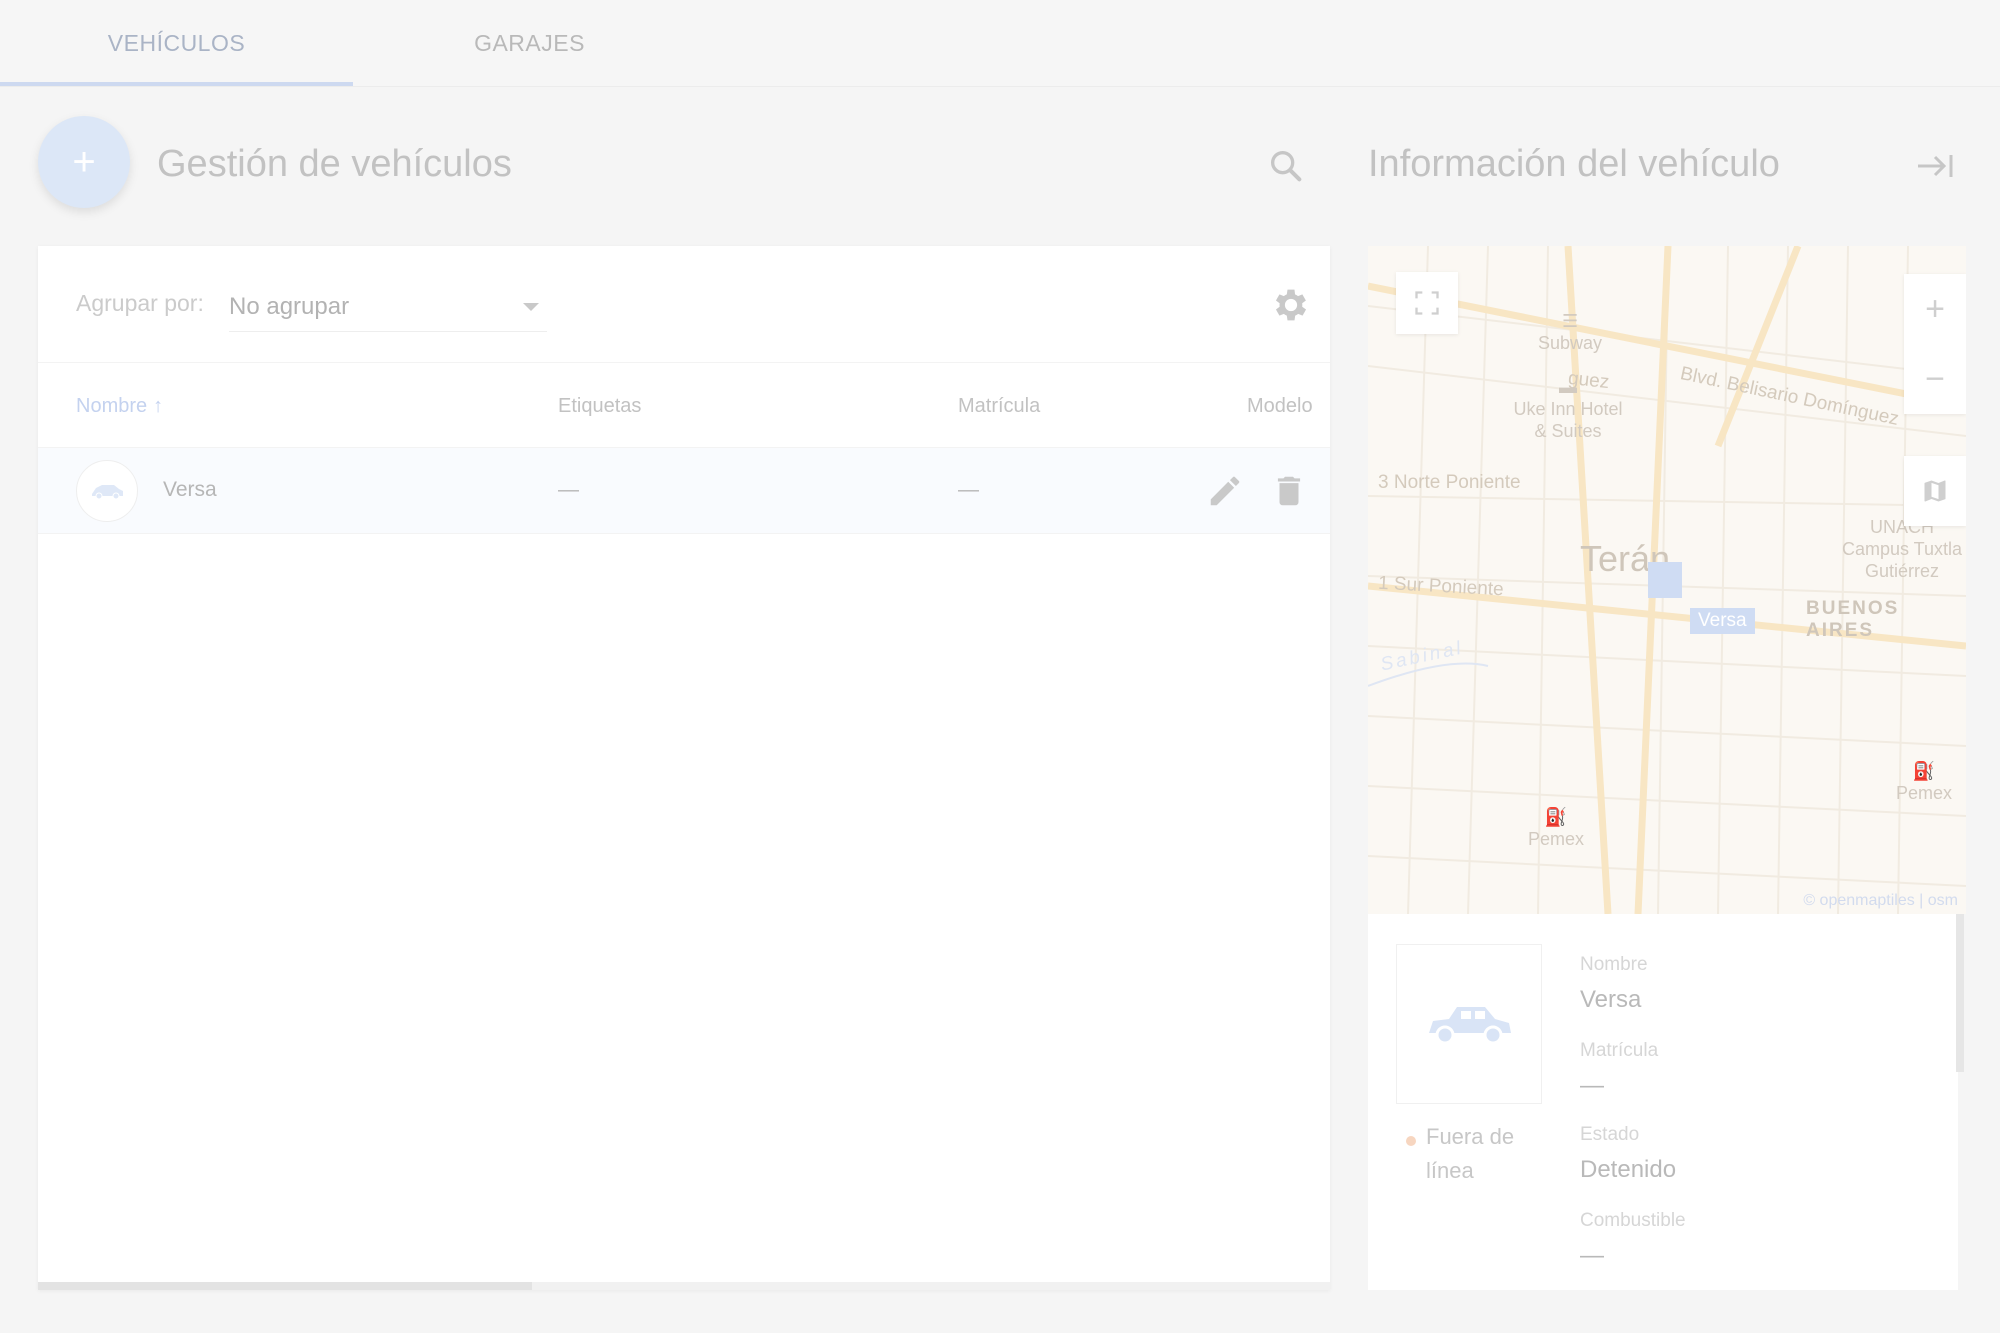 The image size is (2000, 1333). Describe the element at coordinates (1619, 1050) in the screenshot. I see `field-label-matricula: Matrícula` at that location.